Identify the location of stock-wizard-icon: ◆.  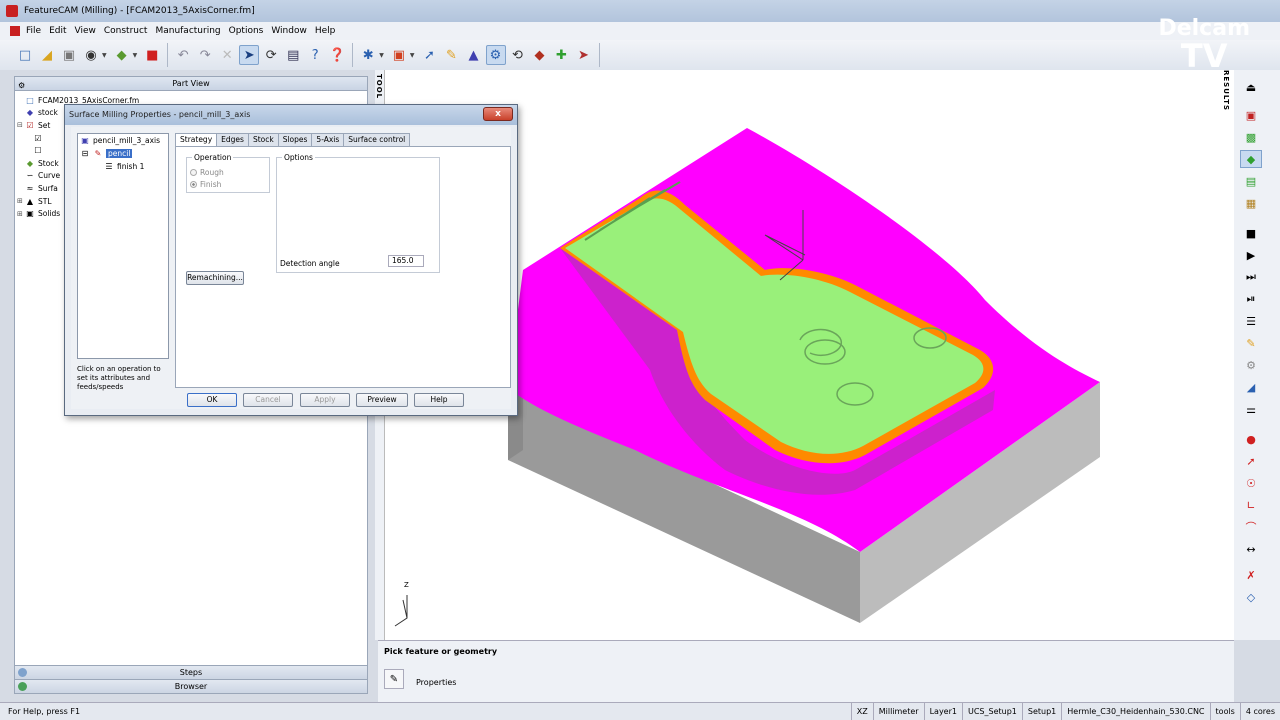
(122, 55).